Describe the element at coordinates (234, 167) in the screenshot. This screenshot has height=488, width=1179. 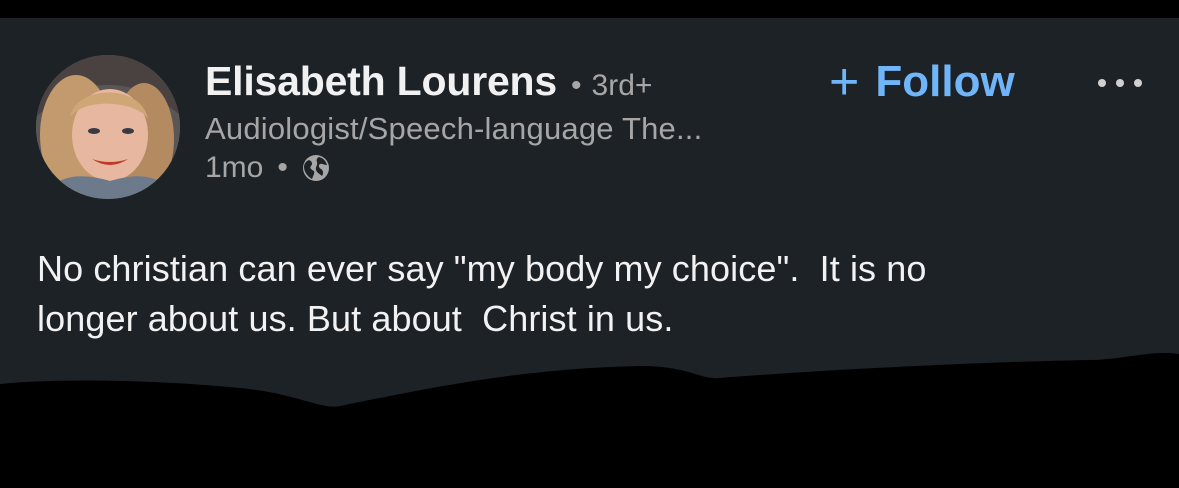
I see `post-time: 1mo` at that location.